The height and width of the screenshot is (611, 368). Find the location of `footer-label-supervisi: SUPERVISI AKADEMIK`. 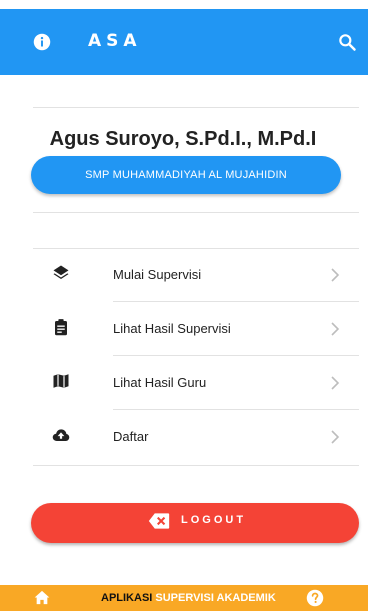

footer-label-supervisi: SUPERVISI AKADEMIK is located at coordinates (214, 598).